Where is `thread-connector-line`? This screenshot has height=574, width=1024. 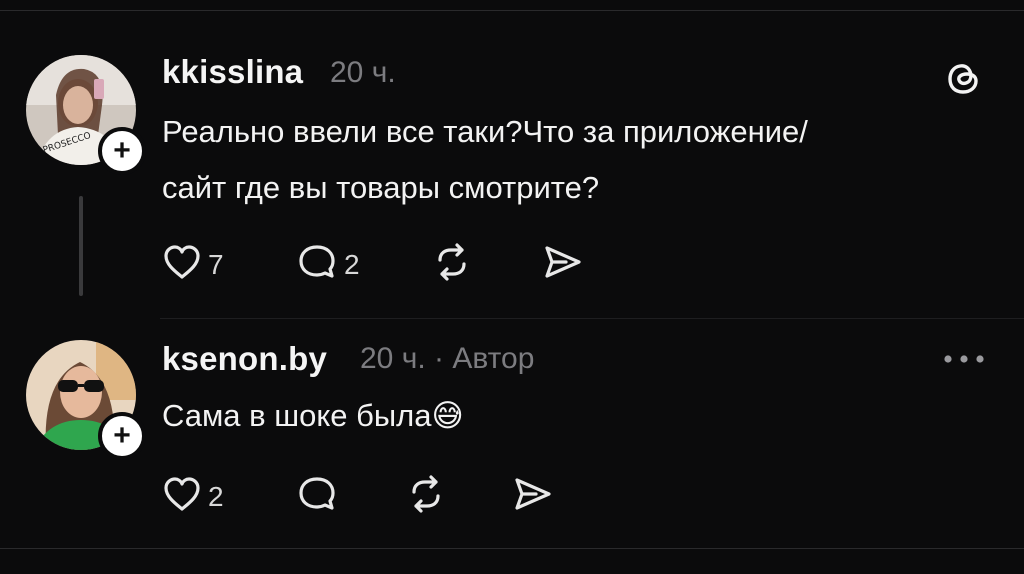 thread-connector-line is located at coordinates (81, 246).